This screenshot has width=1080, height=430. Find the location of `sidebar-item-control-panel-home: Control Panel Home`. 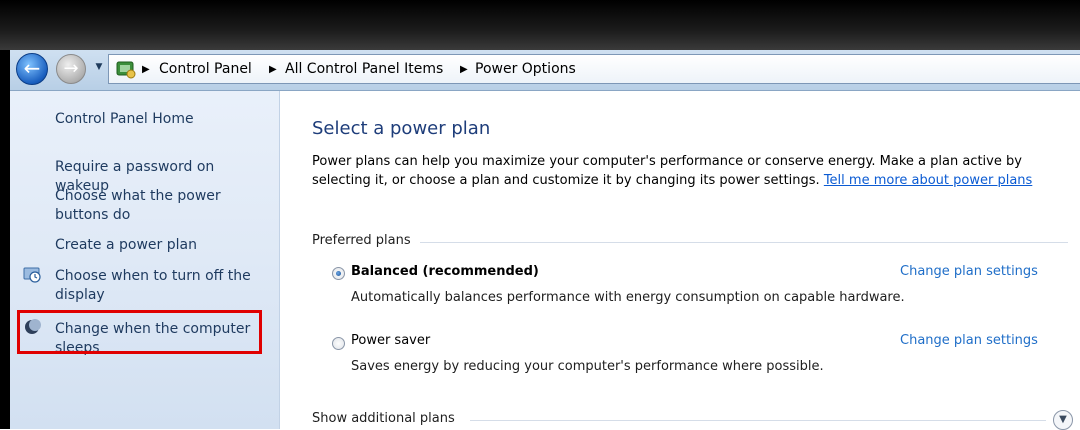

sidebar-item-control-panel-home: Control Panel Home is located at coordinates (162, 119).